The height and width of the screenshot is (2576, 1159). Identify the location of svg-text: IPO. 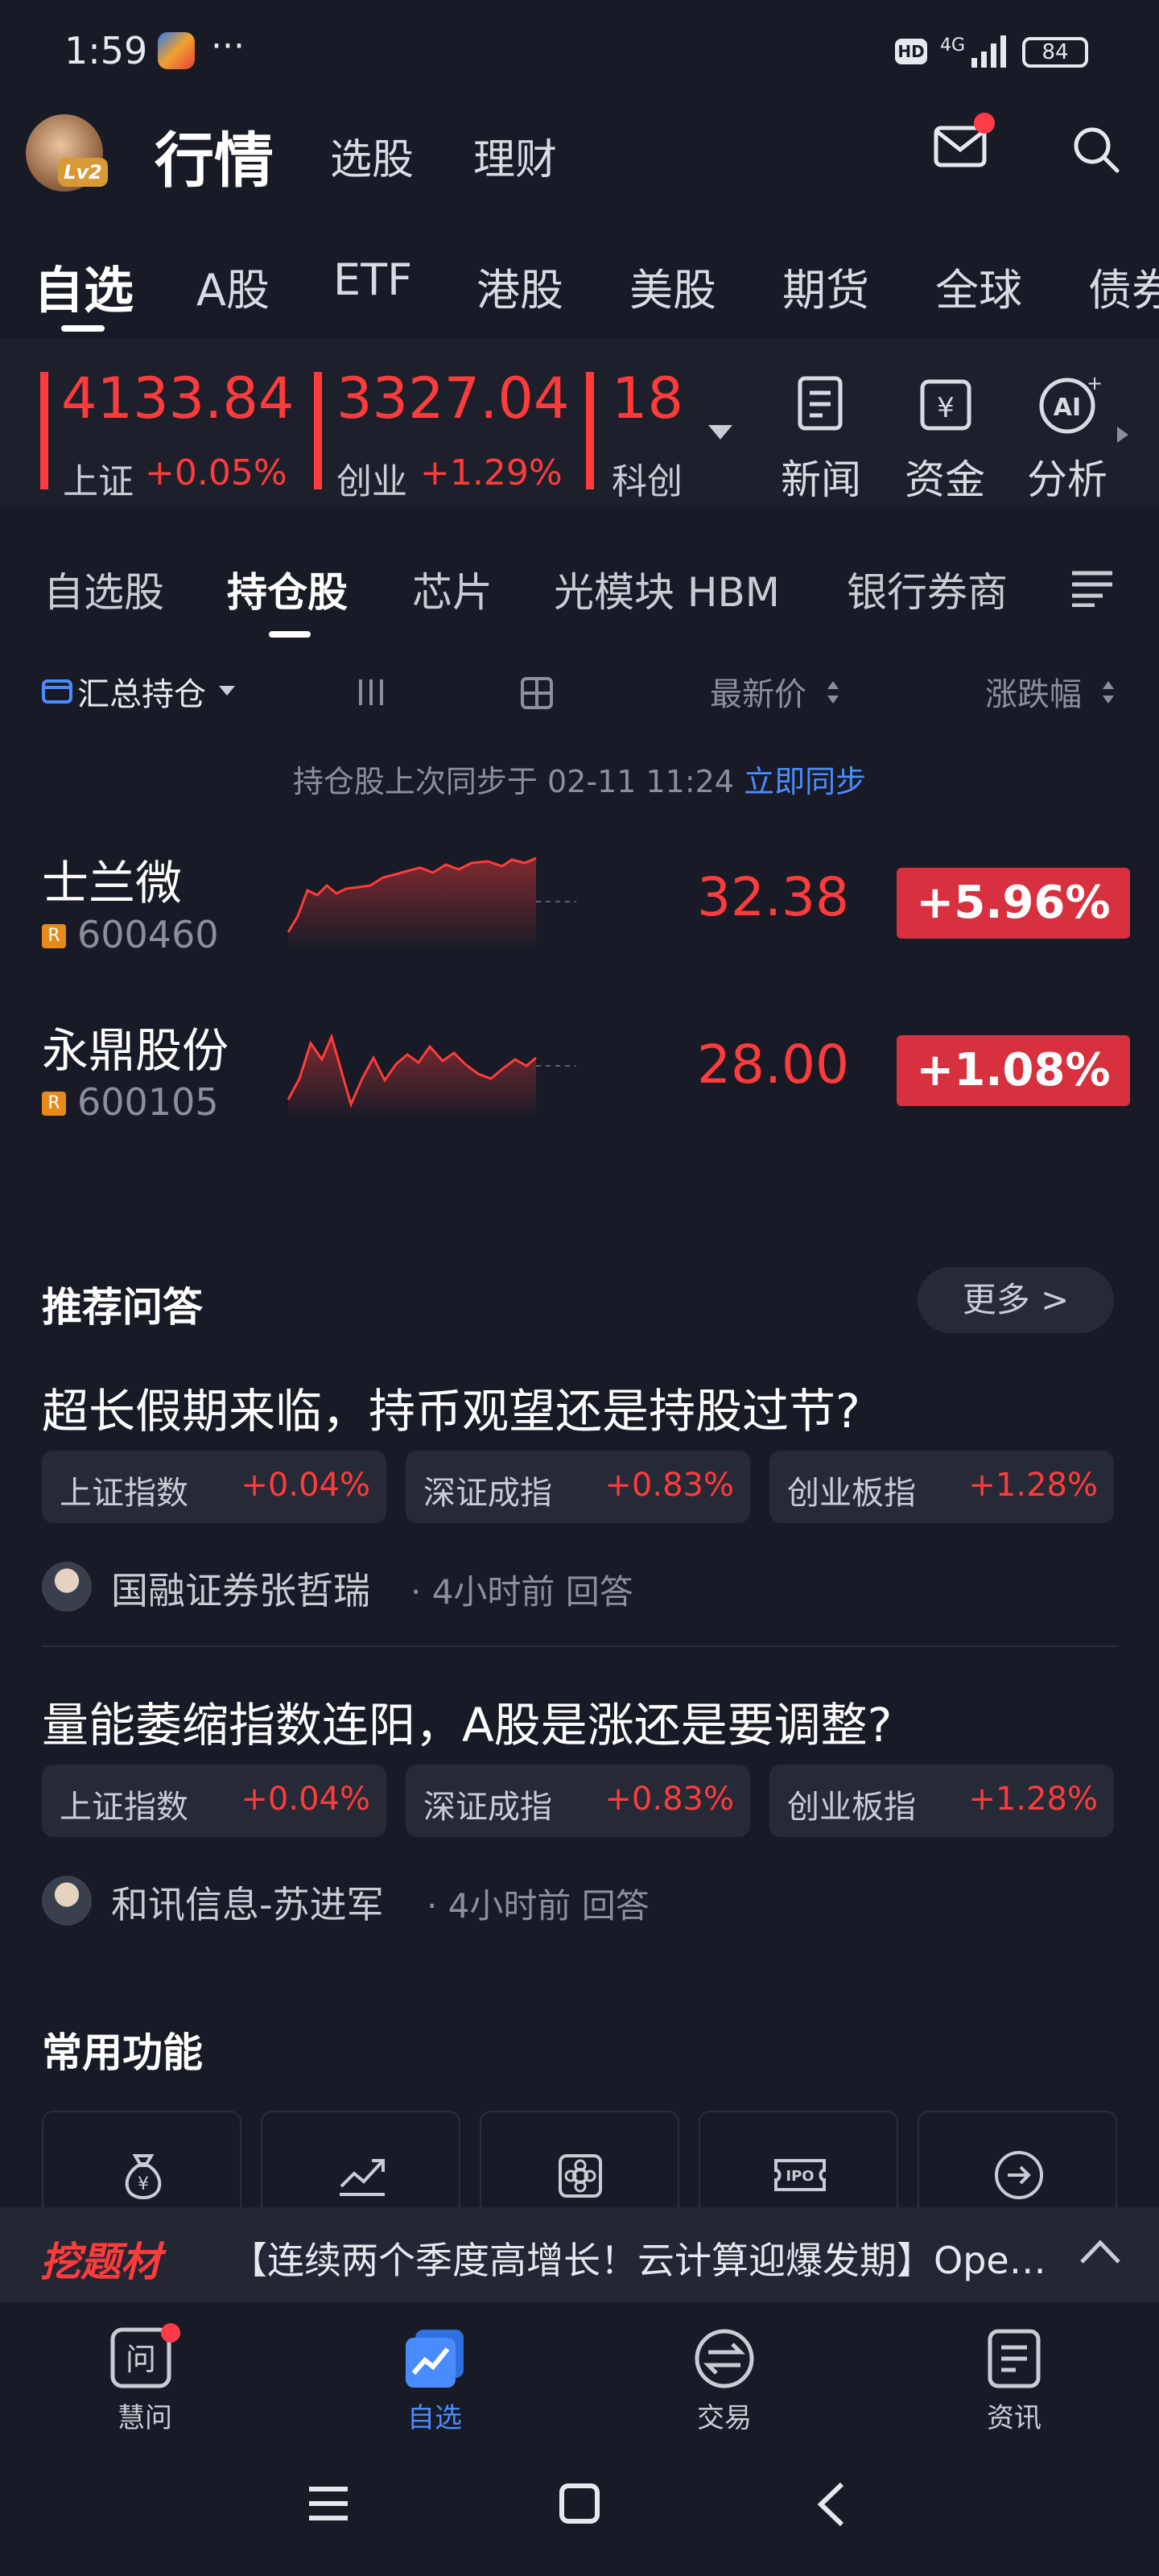
(800, 2176).